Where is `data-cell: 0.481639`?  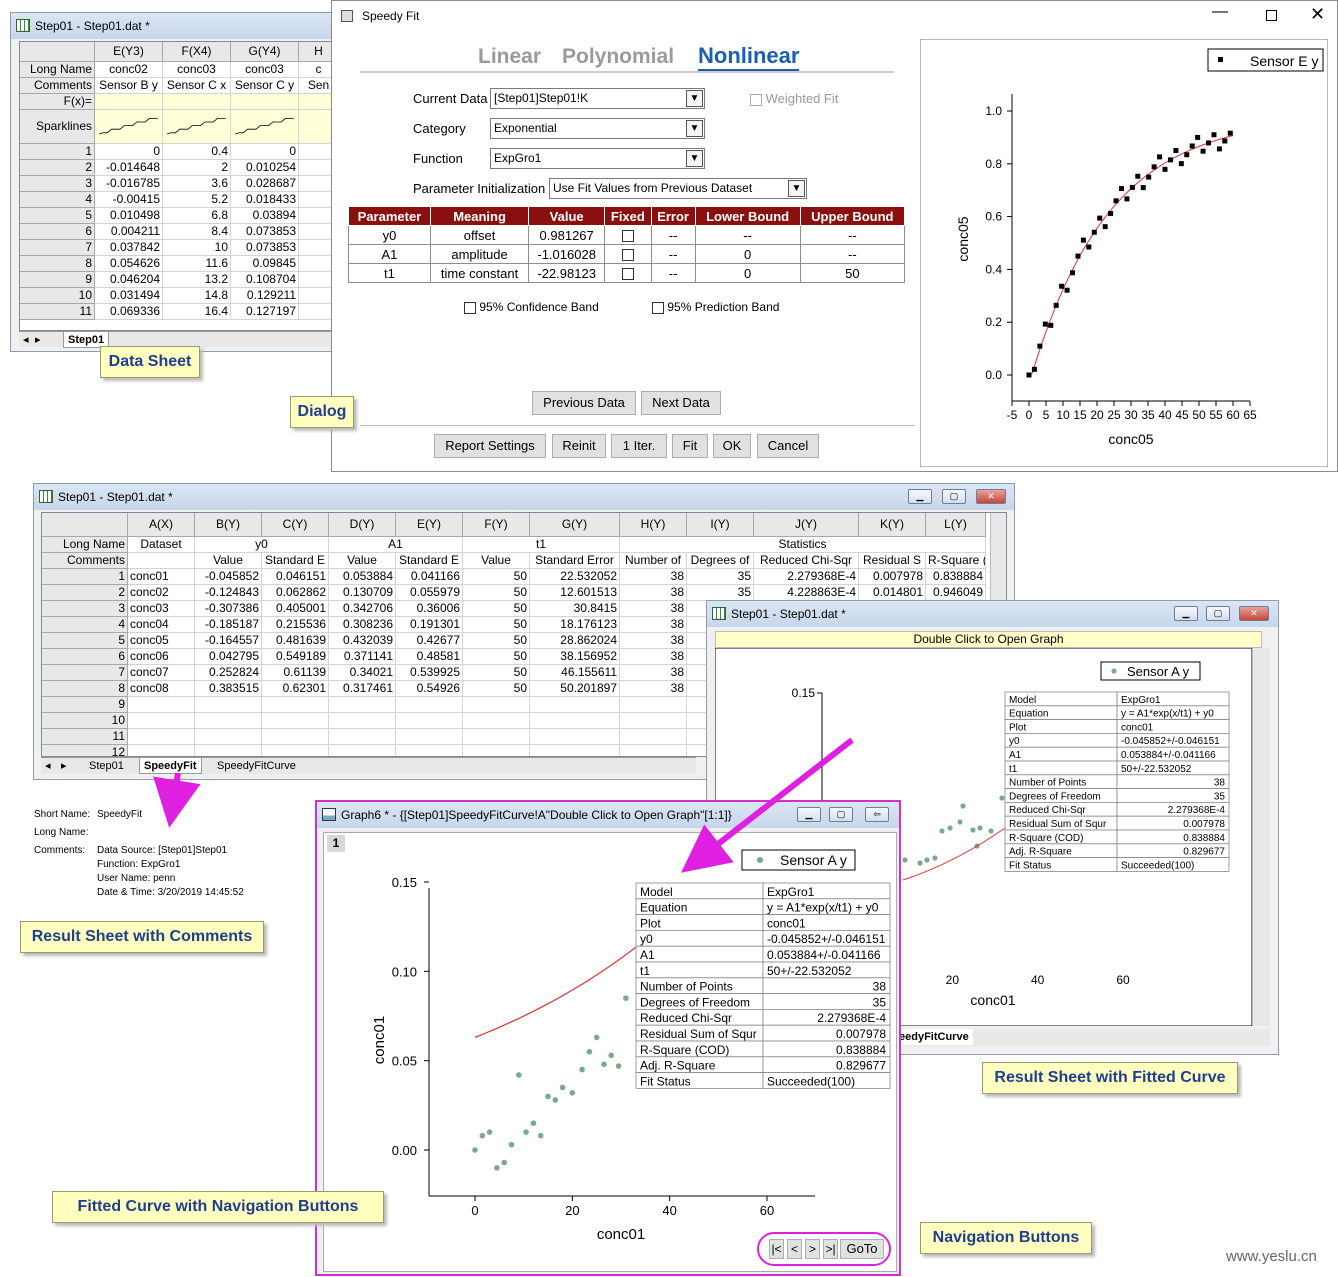 data-cell: 0.481639 is located at coordinates (295, 641).